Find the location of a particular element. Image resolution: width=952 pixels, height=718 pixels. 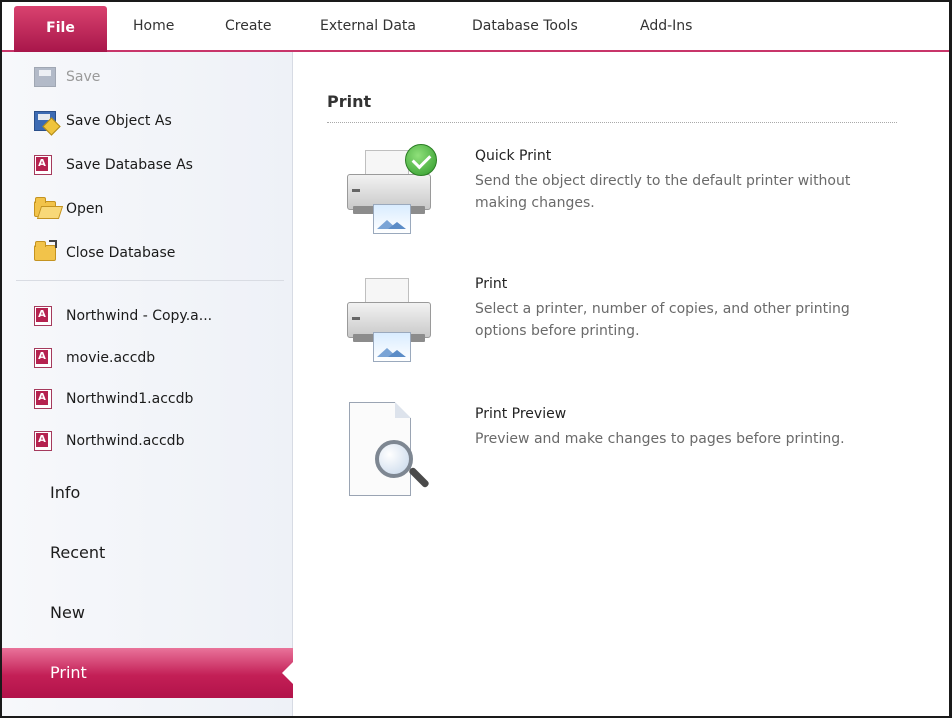

close-database-label: Close Database is located at coordinates (121, 253).